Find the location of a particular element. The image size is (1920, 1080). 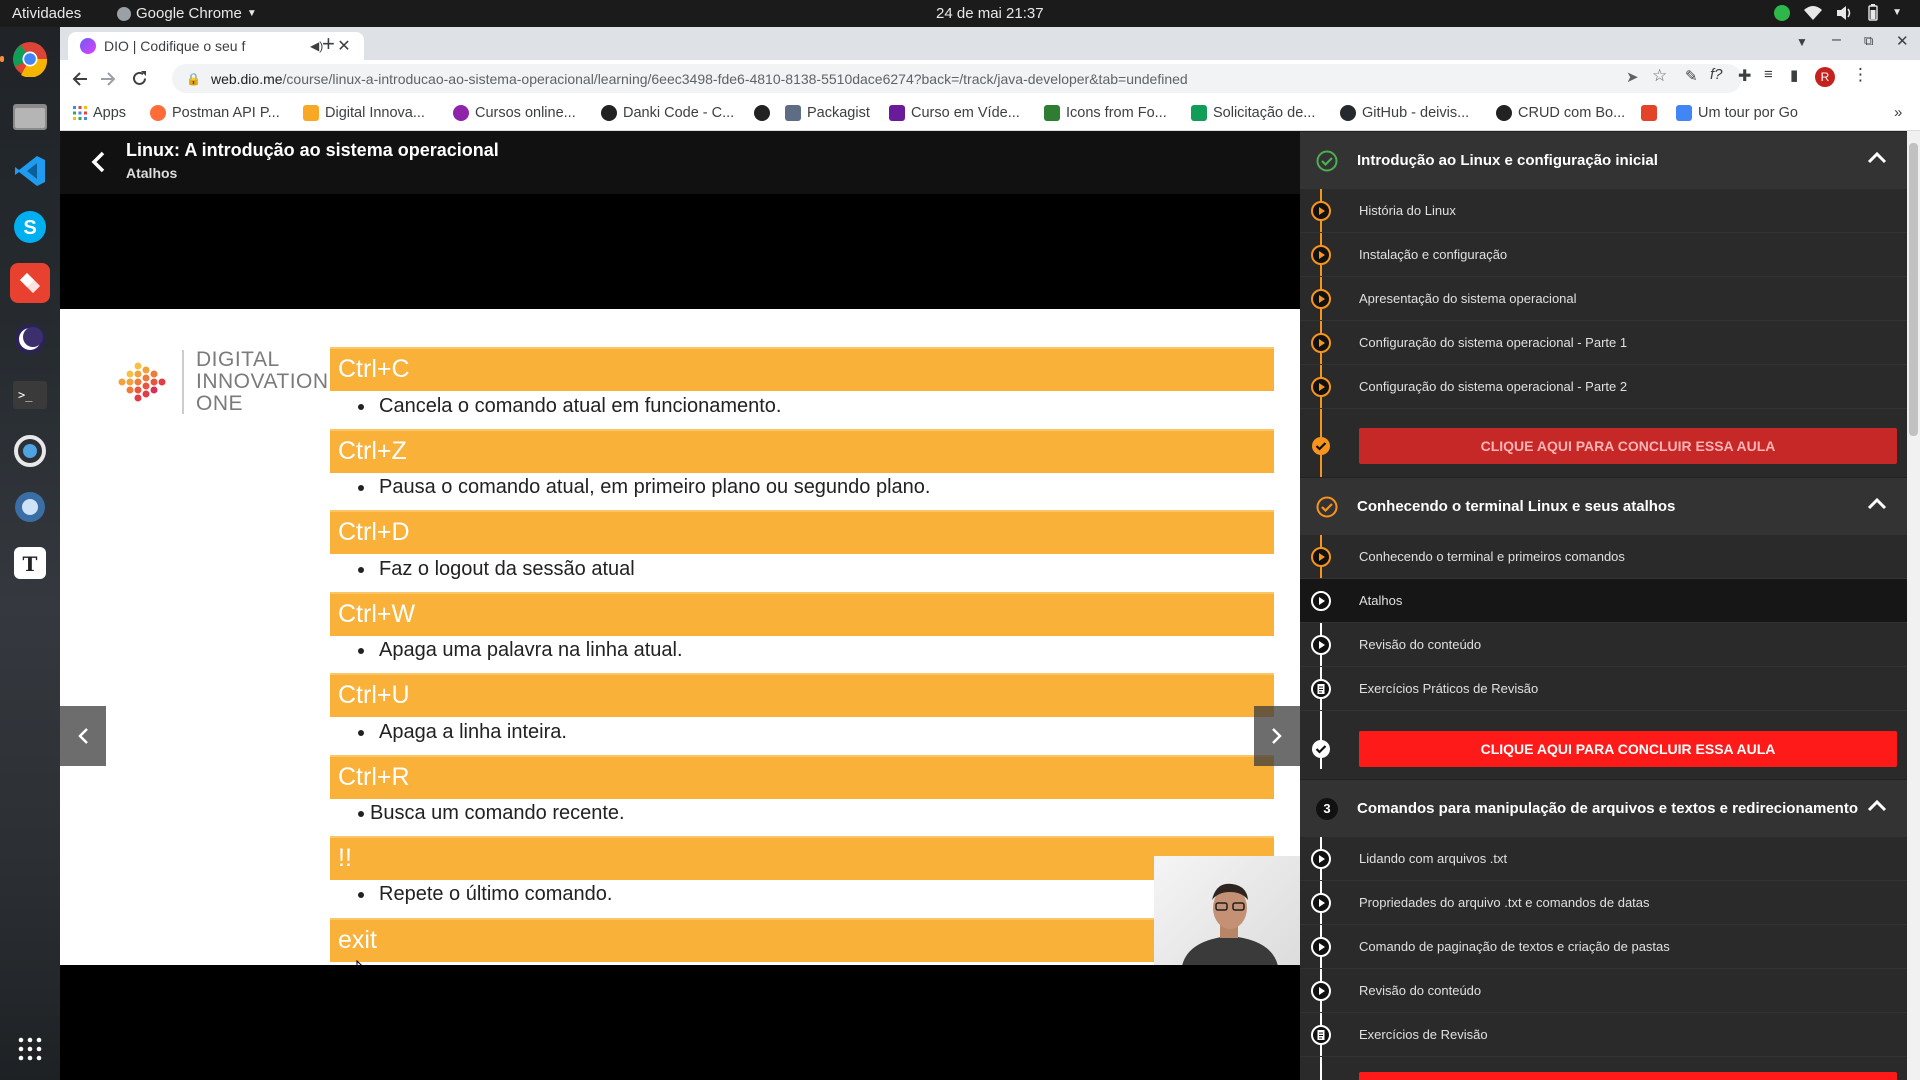

activities-button: Atividades is located at coordinates (46, 13).